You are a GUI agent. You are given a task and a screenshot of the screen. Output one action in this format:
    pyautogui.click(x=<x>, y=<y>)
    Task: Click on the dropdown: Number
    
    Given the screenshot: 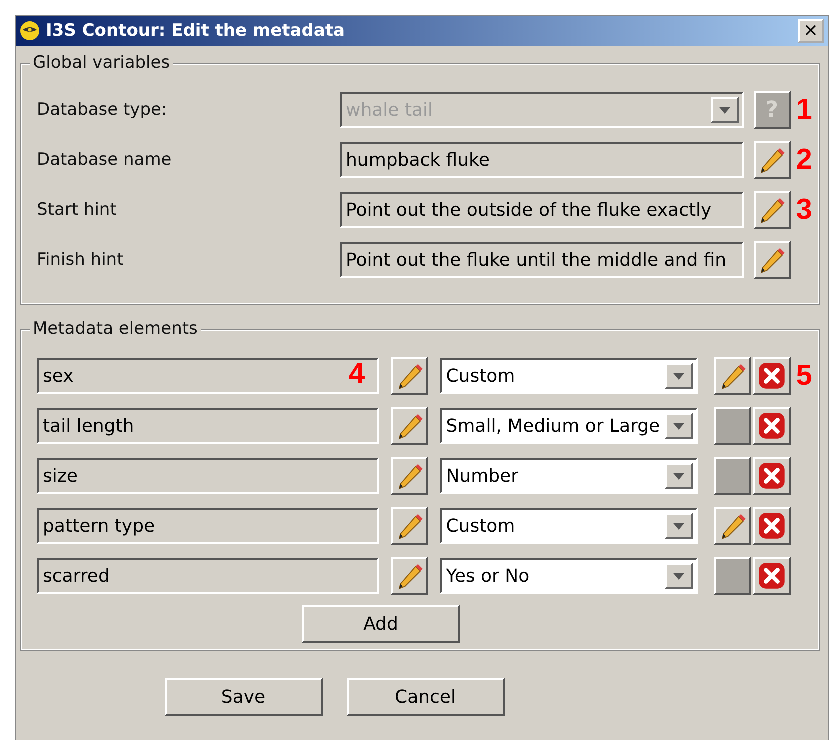 What is the action you would take?
    pyautogui.click(x=569, y=476)
    